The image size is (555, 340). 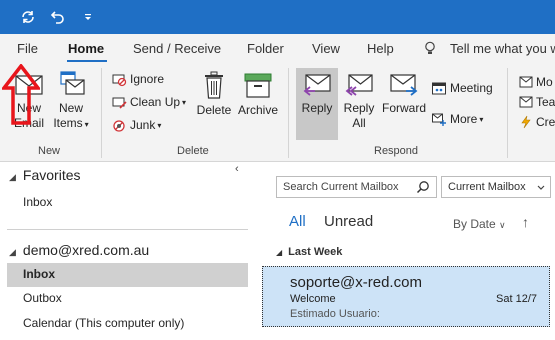 I want to click on tab-send-receive: Send / Receive, so click(x=177, y=48).